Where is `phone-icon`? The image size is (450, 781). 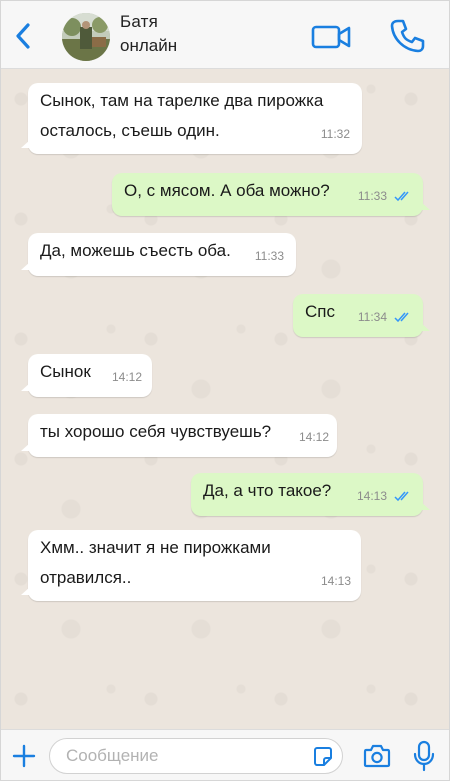
phone-icon is located at coordinates (407, 36).